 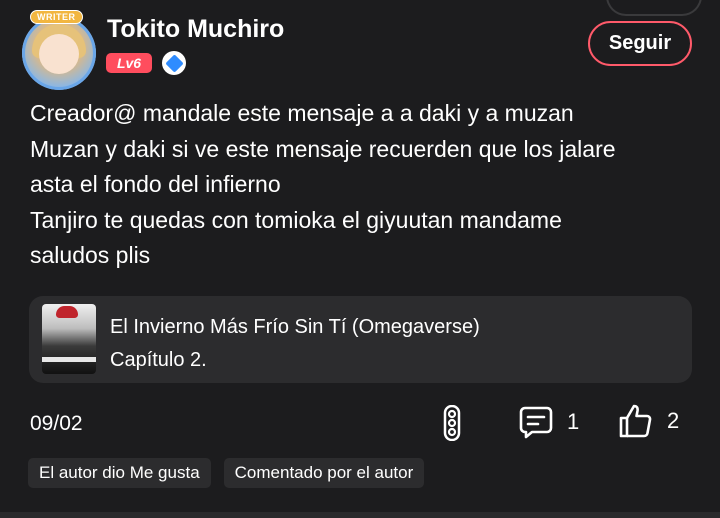 What do you see at coordinates (129, 63) in the screenshot?
I see `level-badge: Lv6` at bounding box center [129, 63].